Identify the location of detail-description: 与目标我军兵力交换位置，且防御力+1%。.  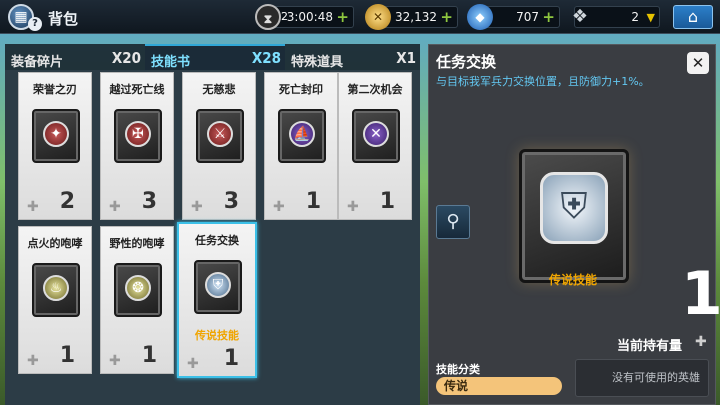
(543, 81).